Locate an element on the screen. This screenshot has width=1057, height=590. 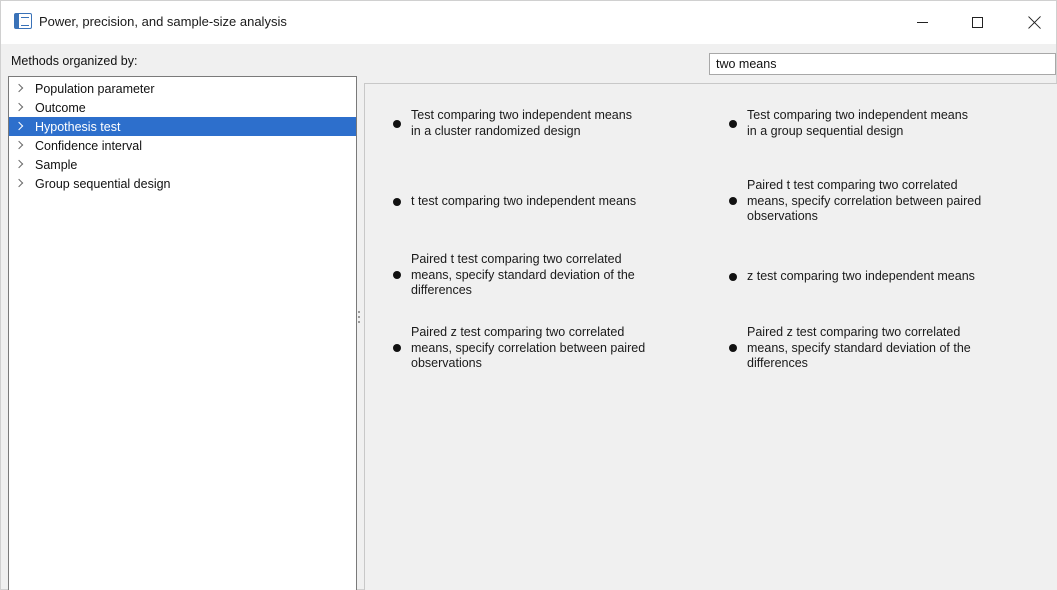
splitter-handle is located at coordinates (359, 318).